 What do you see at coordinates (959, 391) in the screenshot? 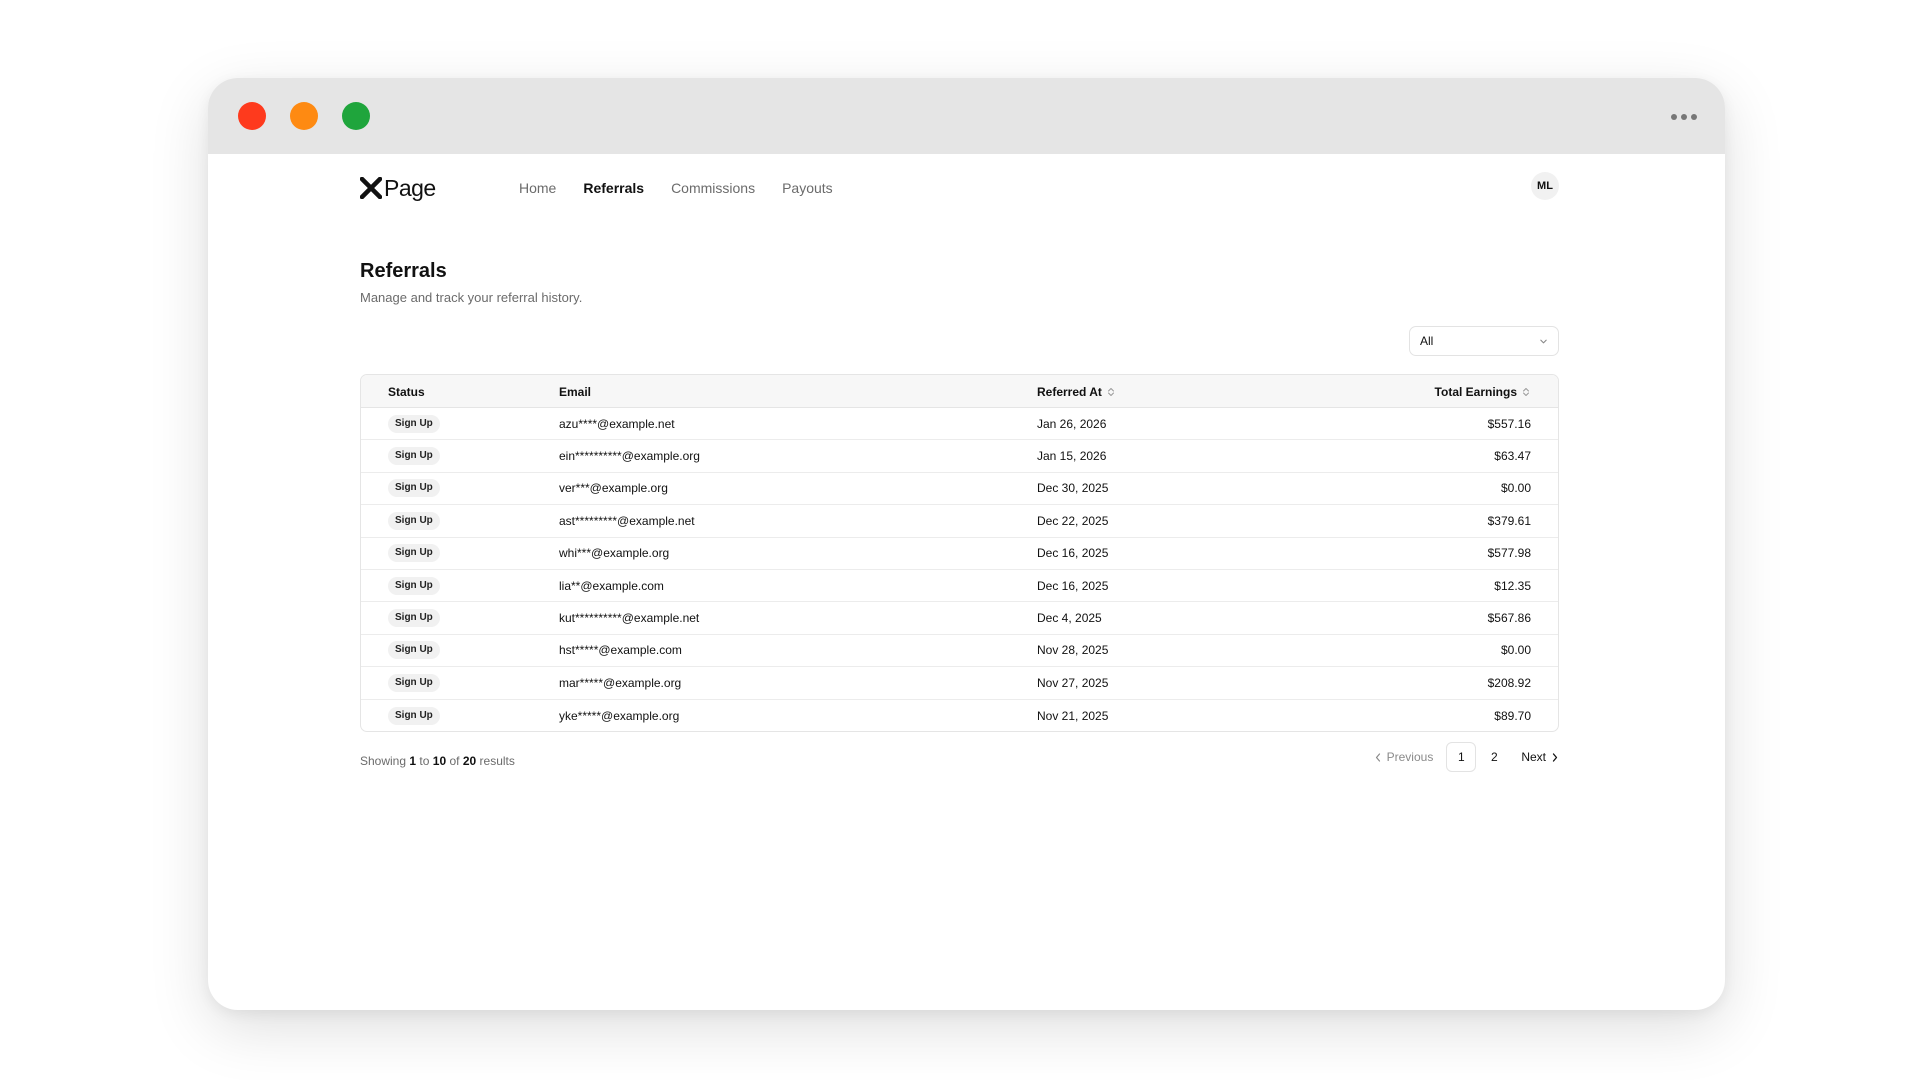
I see `table-header: Status Email Referred At Total Earnings` at bounding box center [959, 391].